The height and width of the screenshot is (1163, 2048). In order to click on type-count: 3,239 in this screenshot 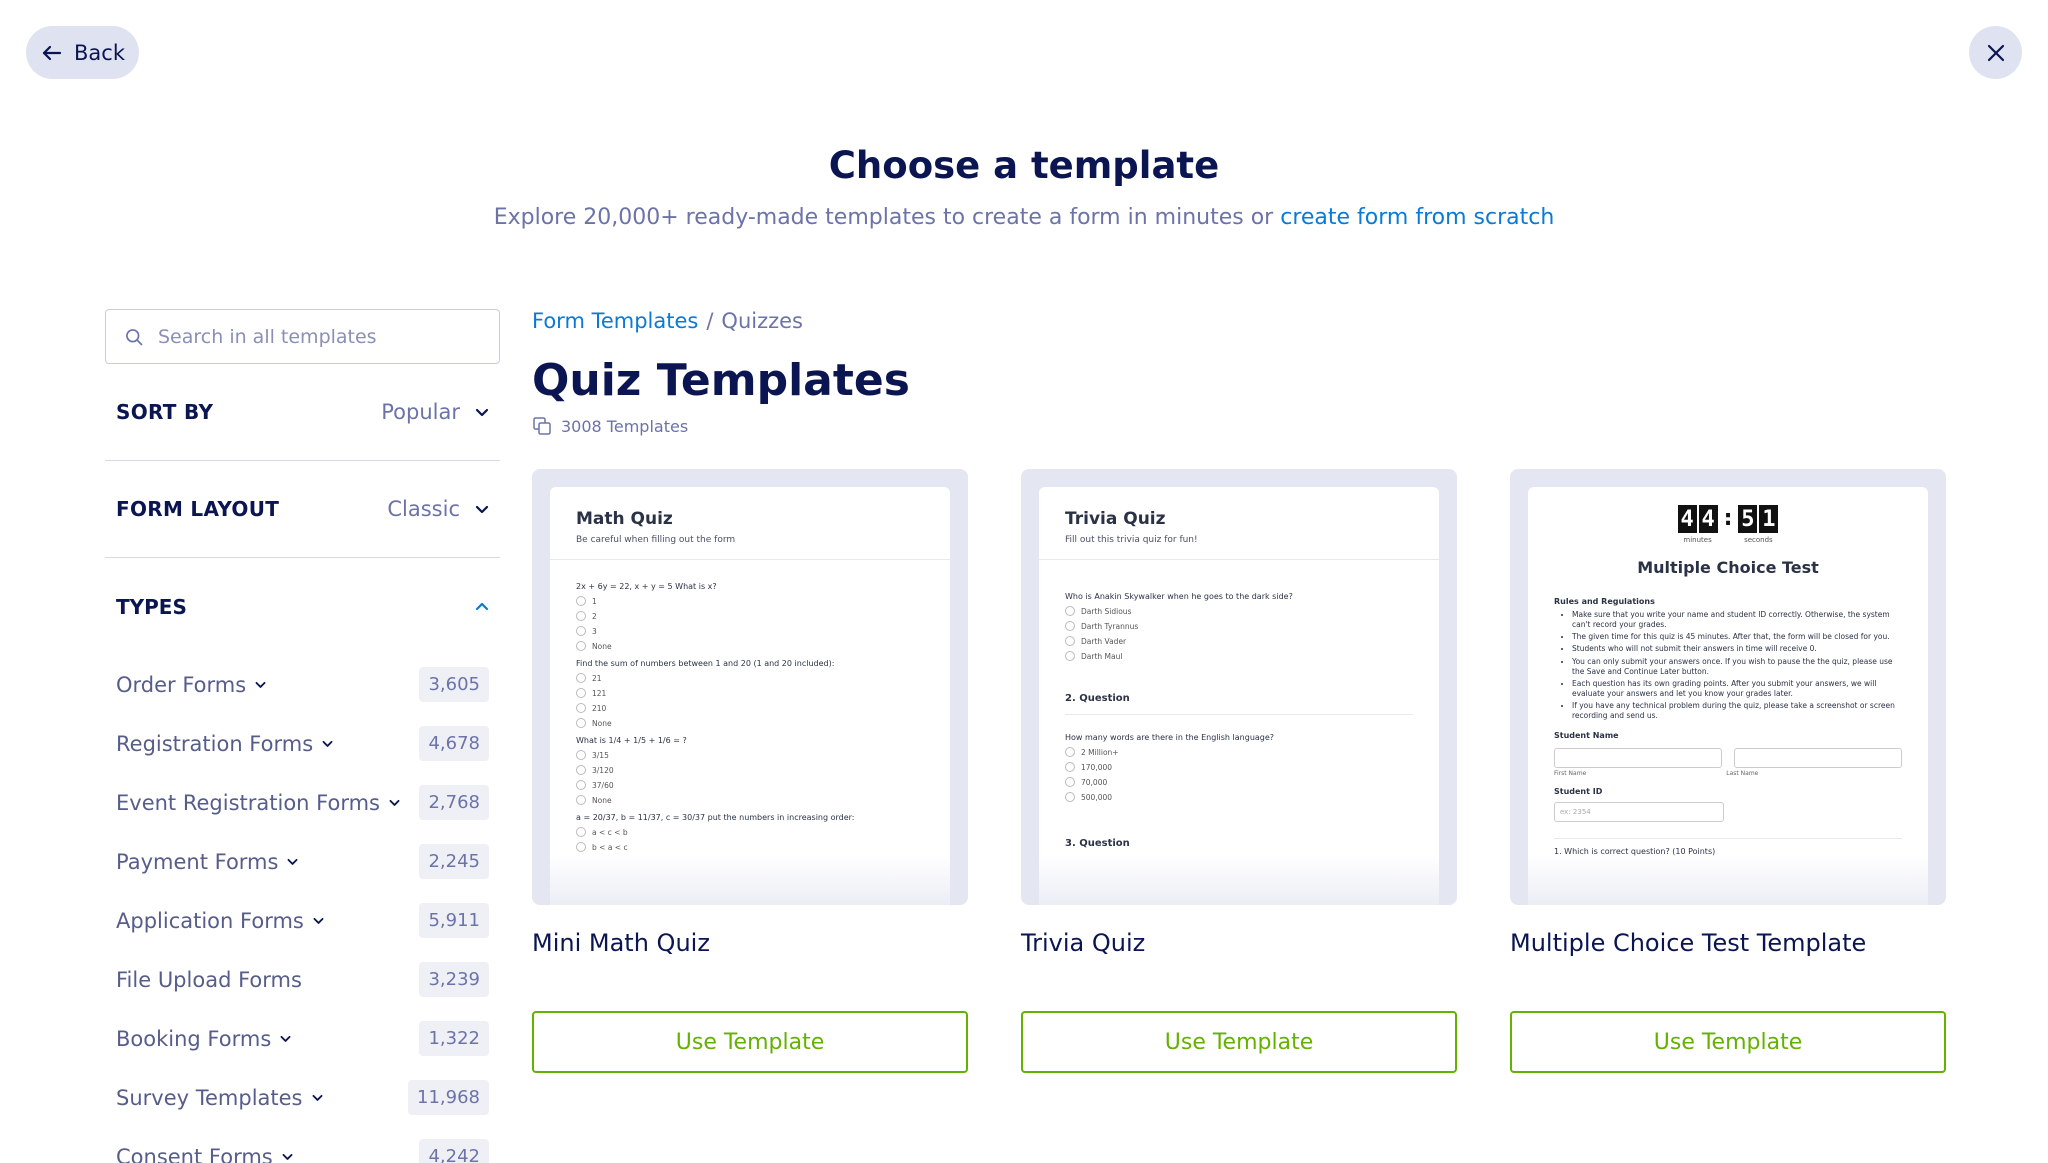, I will do `click(454, 979)`.